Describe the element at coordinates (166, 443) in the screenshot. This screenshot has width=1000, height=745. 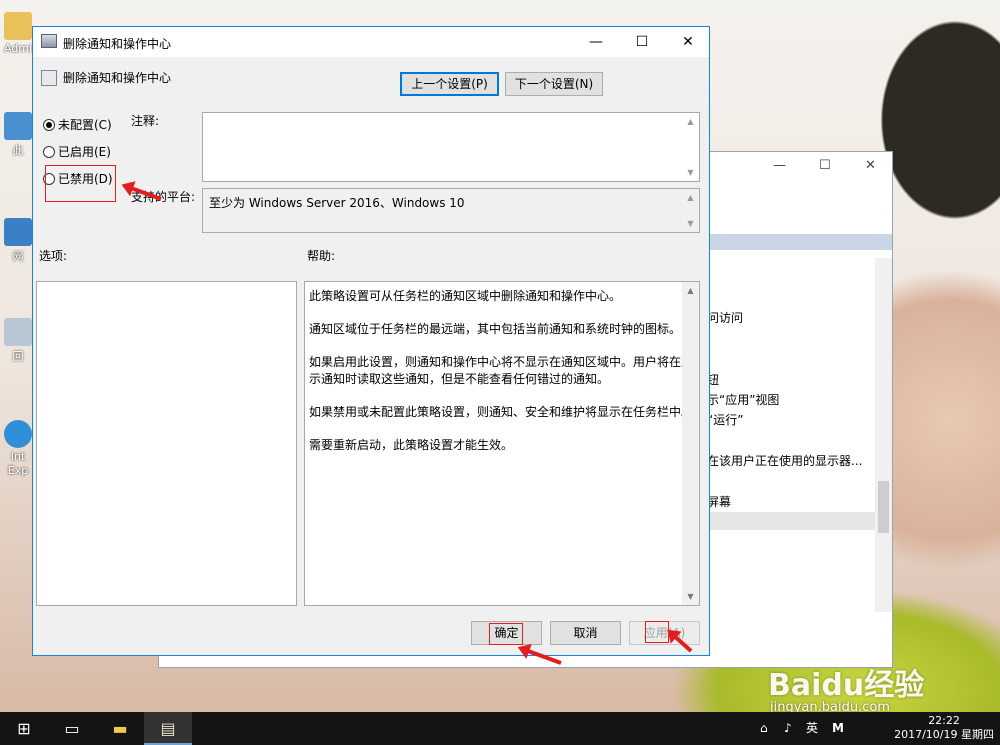
I see `options-panel` at that location.